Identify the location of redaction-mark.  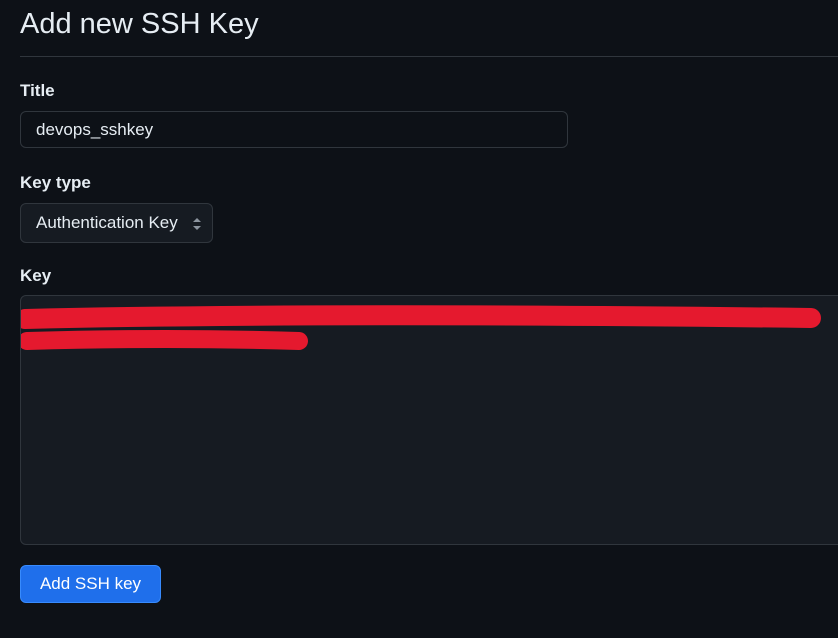
(421, 327).